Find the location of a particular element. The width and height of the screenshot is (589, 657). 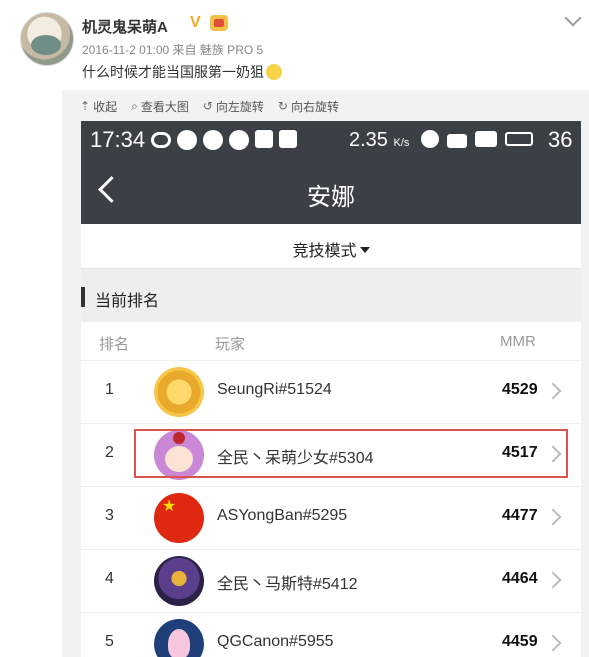

mode-dropdown: 竞技模式 is located at coordinates (331, 249).